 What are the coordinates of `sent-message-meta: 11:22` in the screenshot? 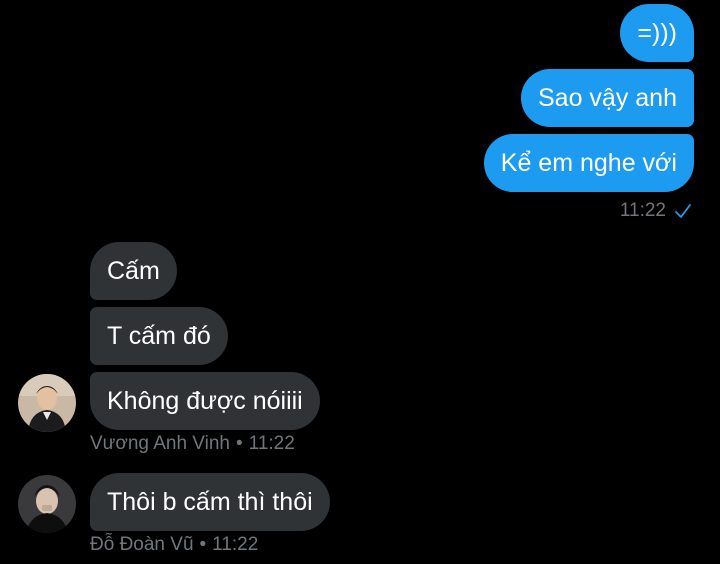 It's located at (656, 211).